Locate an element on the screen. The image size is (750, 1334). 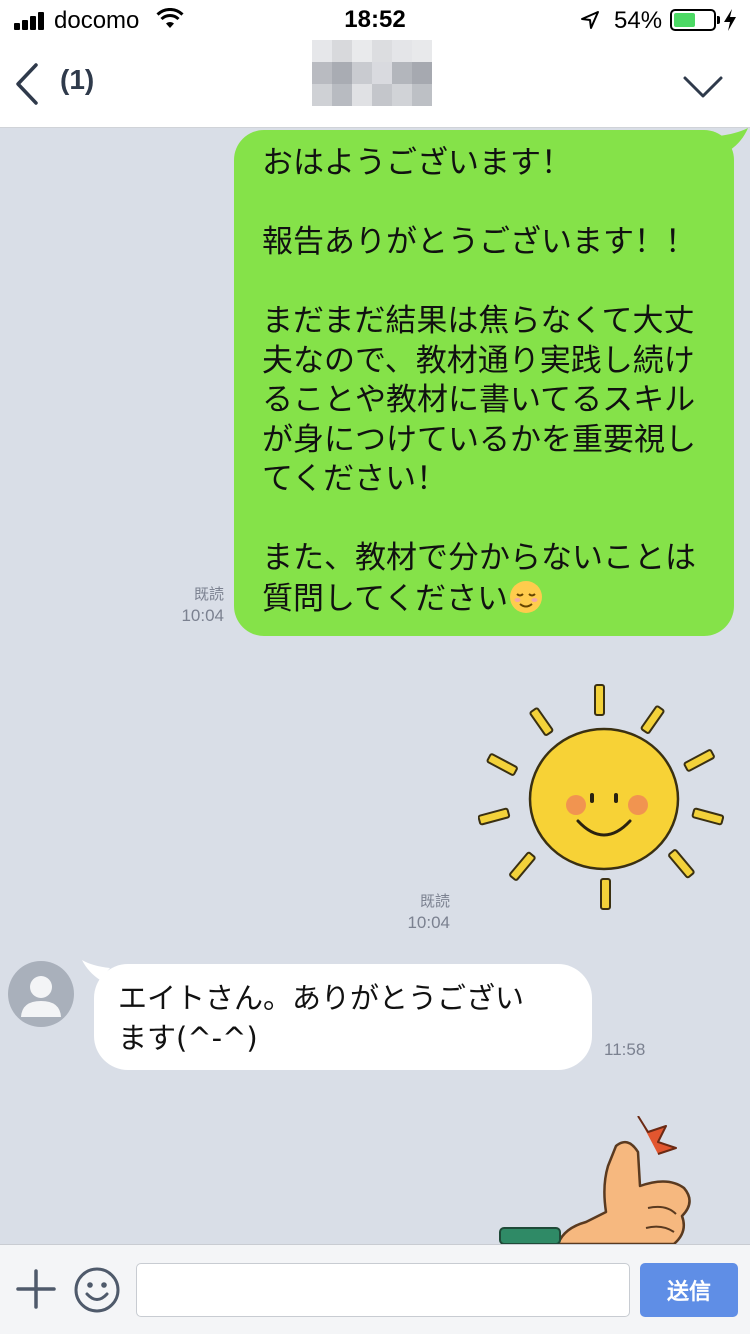
message-input is located at coordinates (383, 1290).